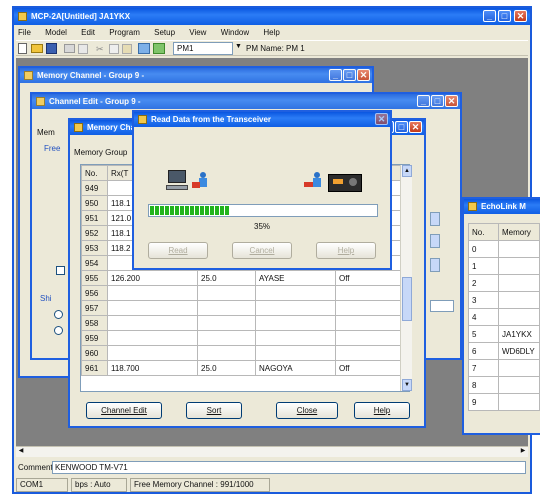 This screenshot has width=540, height=500. I want to click on menu-program: Program, so click(124, 32).